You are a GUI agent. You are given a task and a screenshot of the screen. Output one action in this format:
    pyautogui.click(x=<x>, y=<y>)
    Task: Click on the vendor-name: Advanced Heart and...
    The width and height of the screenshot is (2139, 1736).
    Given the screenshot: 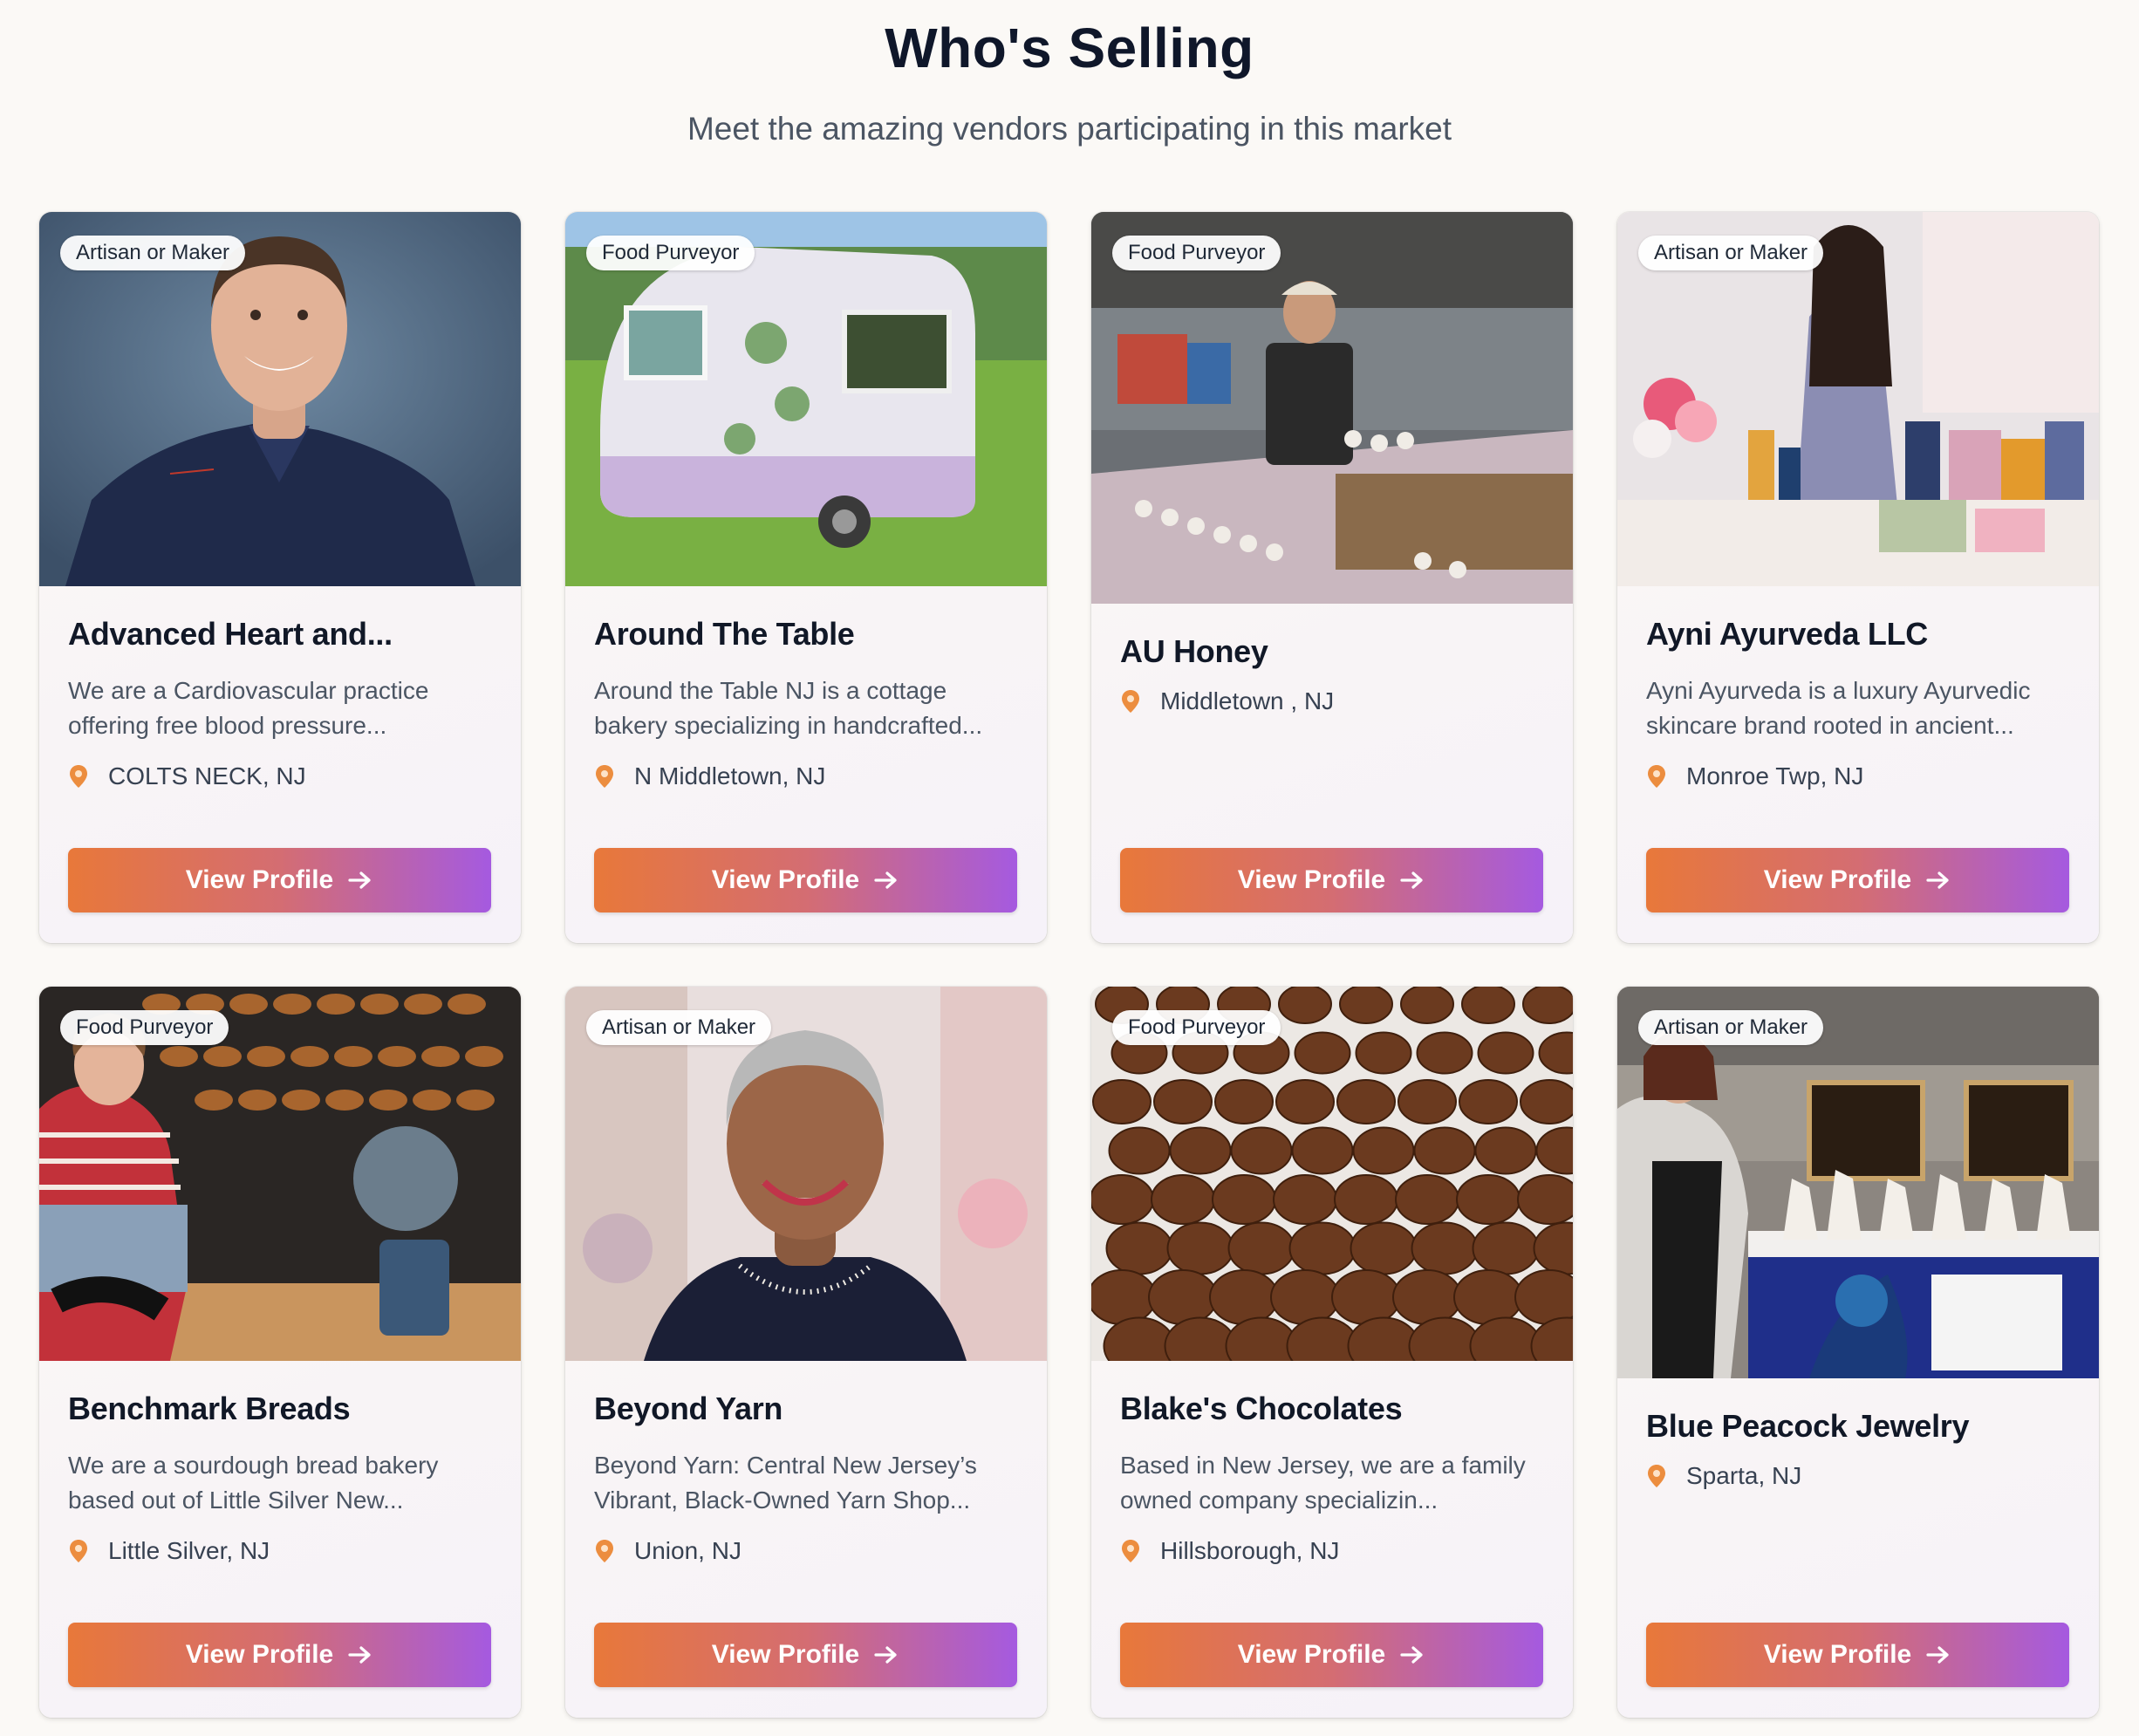 What is the action you would take?
    pyautogui.click(x=230, y=634)
    